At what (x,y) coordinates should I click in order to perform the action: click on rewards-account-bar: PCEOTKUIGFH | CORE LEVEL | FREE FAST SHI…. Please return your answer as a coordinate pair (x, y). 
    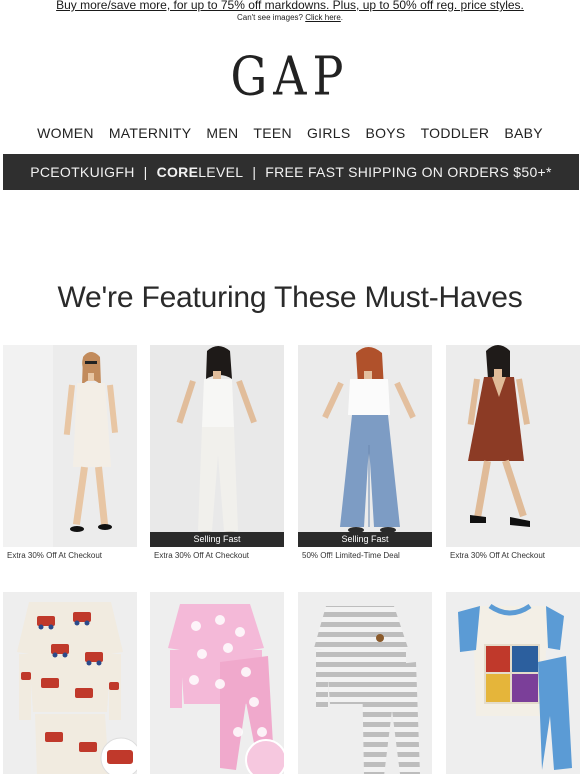
    Looking at the image, I should click on (291, 172).